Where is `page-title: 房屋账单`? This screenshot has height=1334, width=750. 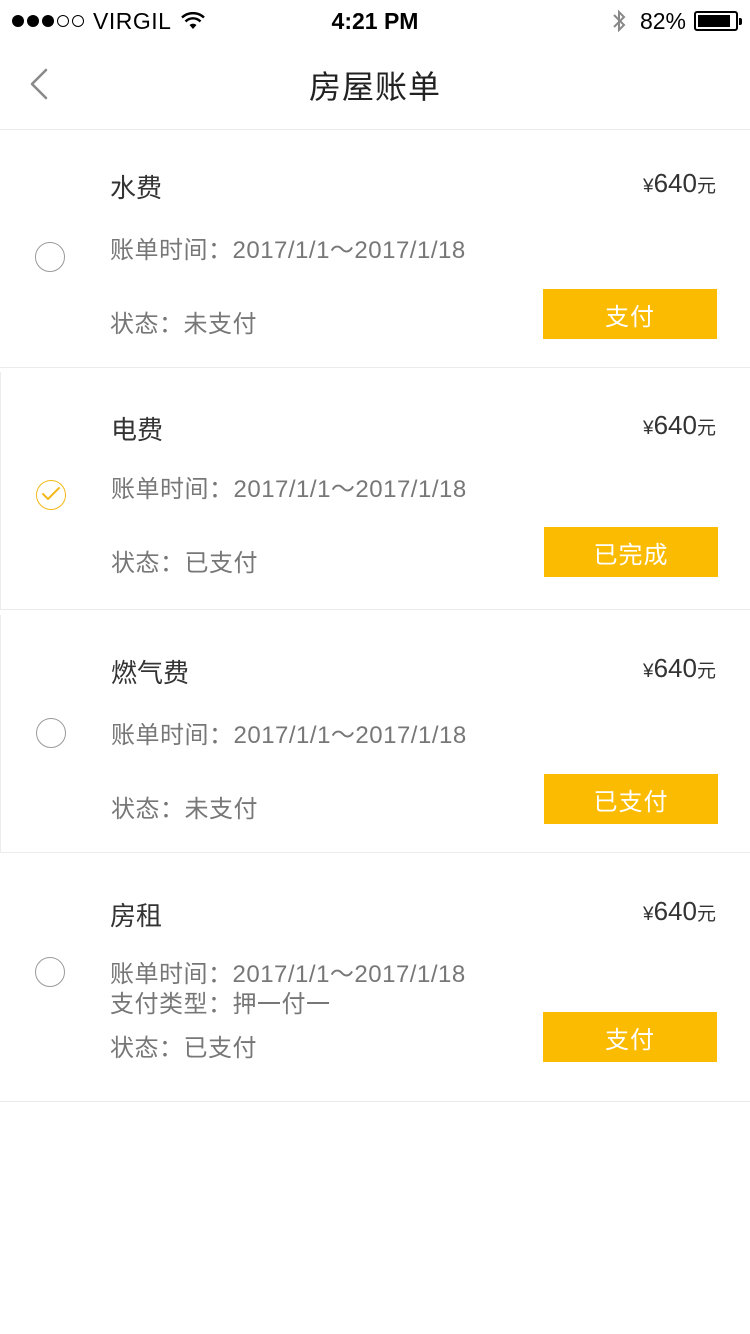
page-title: 房屋账单 is located at coordinates (374, 87).